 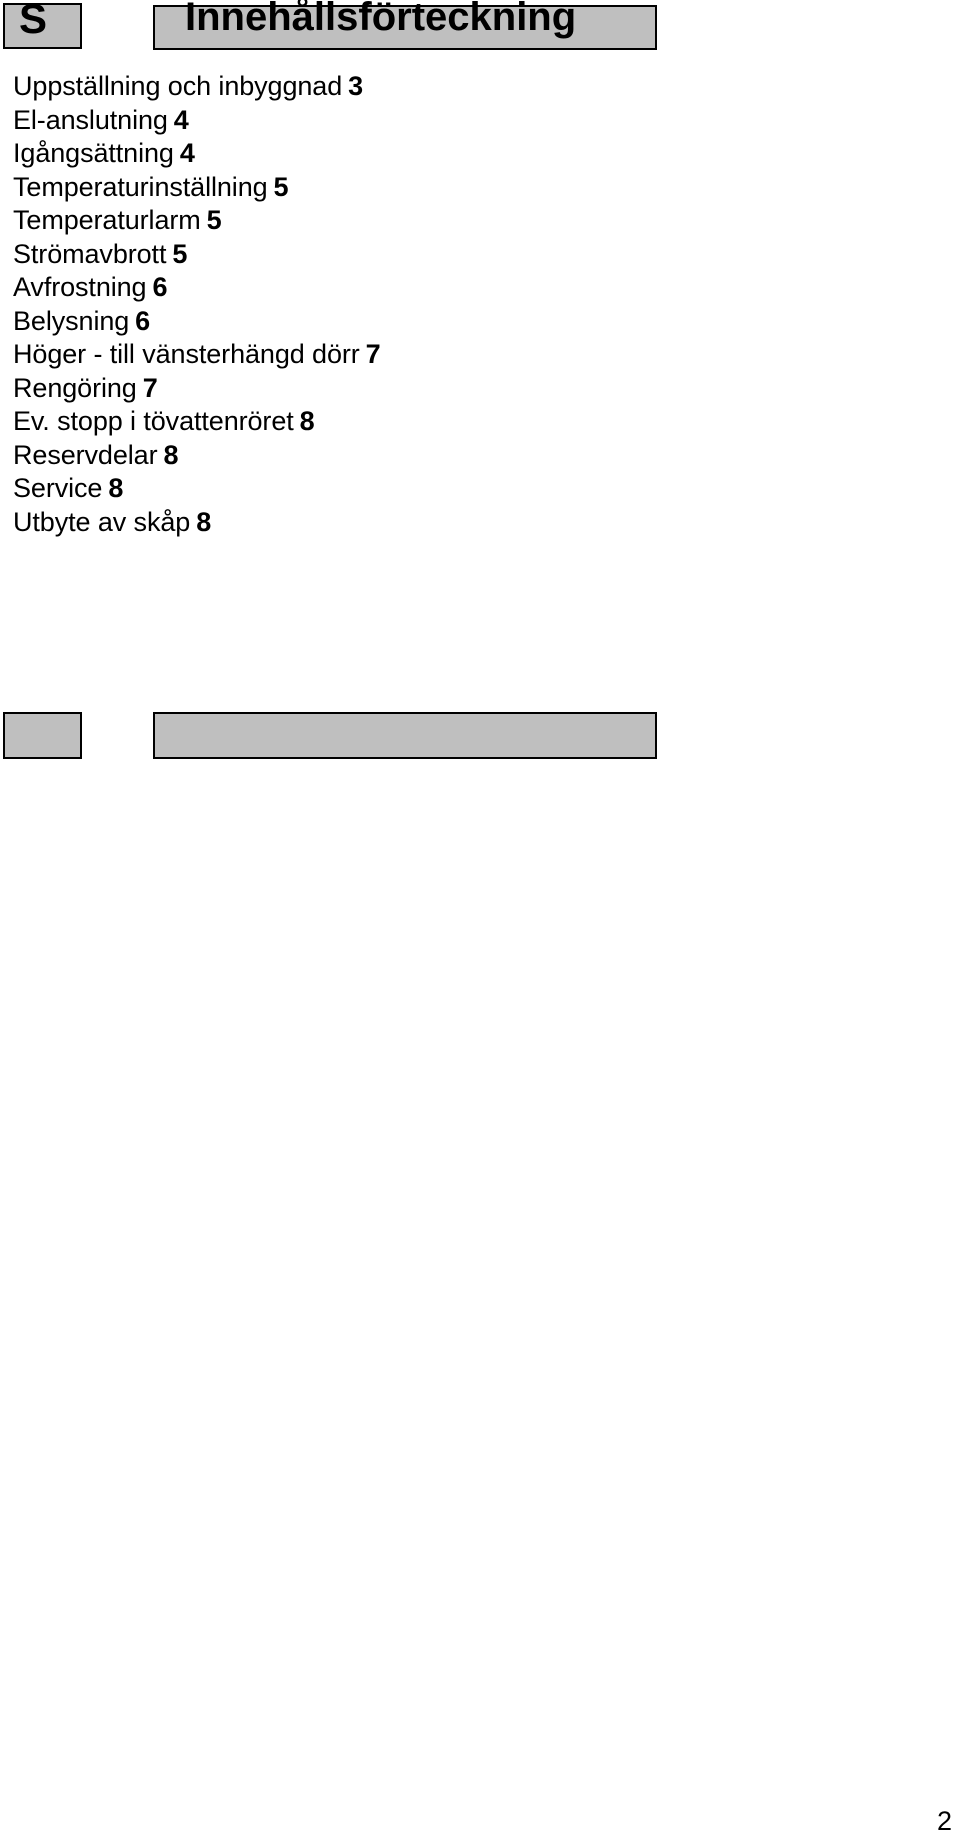 What do you see at coordinates (58, 488) in the screenshot?
I see `toc-entry-title: Service` at bounding box center [58, 488].